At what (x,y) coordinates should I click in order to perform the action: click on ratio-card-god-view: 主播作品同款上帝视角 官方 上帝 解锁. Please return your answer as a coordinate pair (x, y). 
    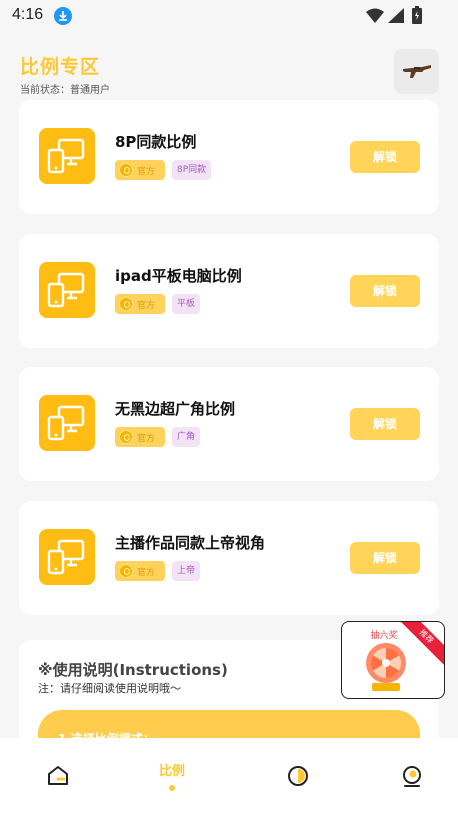
    Looking at the image, I should click on (229, 558).